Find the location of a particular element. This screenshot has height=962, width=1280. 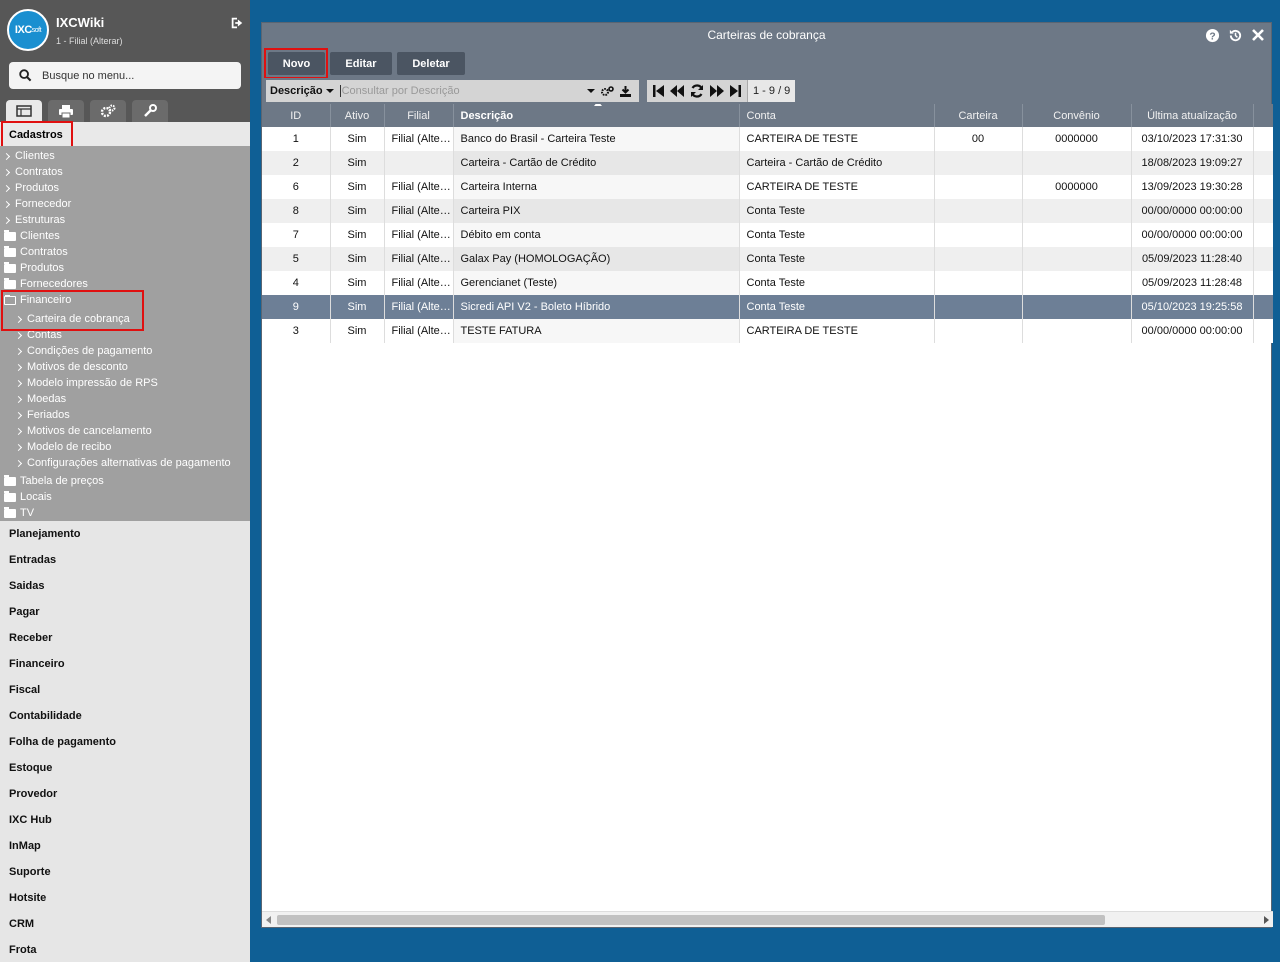

sidebar-item-label: Moedas is located at coordinates (47, 399).